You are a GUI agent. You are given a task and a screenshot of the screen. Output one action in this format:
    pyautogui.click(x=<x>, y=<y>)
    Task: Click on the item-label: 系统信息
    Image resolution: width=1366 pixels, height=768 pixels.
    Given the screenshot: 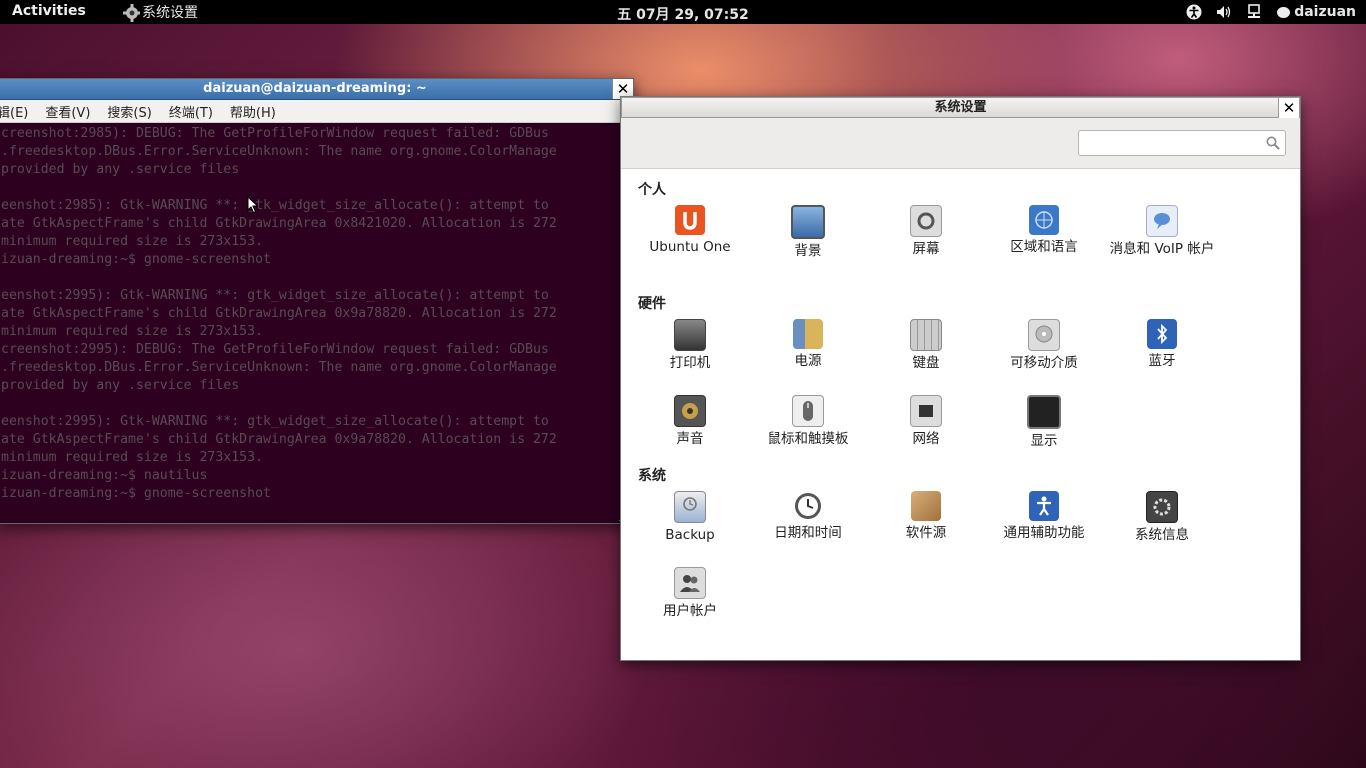 What is the action you would take?
    pyautogui.click(x=1162, y=535)
    